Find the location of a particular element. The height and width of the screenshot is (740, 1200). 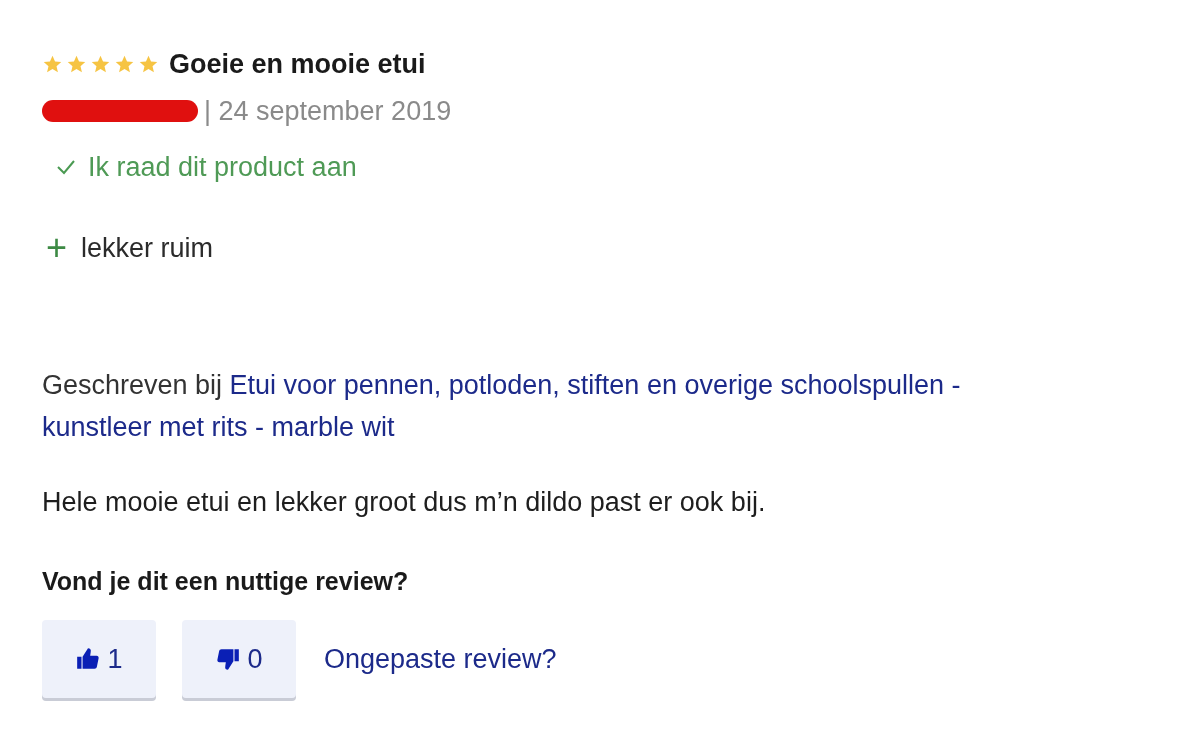

review-date: | 24 september 2019 is located at coordinates (328, 111).